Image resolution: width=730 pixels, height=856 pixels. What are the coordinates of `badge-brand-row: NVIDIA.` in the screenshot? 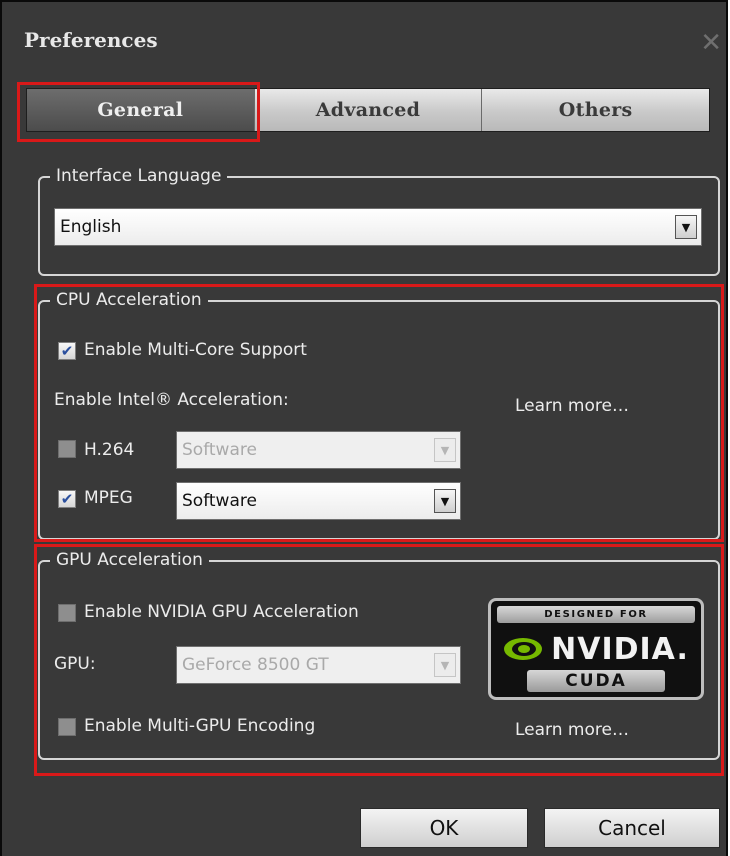 It's located at (596, 649).